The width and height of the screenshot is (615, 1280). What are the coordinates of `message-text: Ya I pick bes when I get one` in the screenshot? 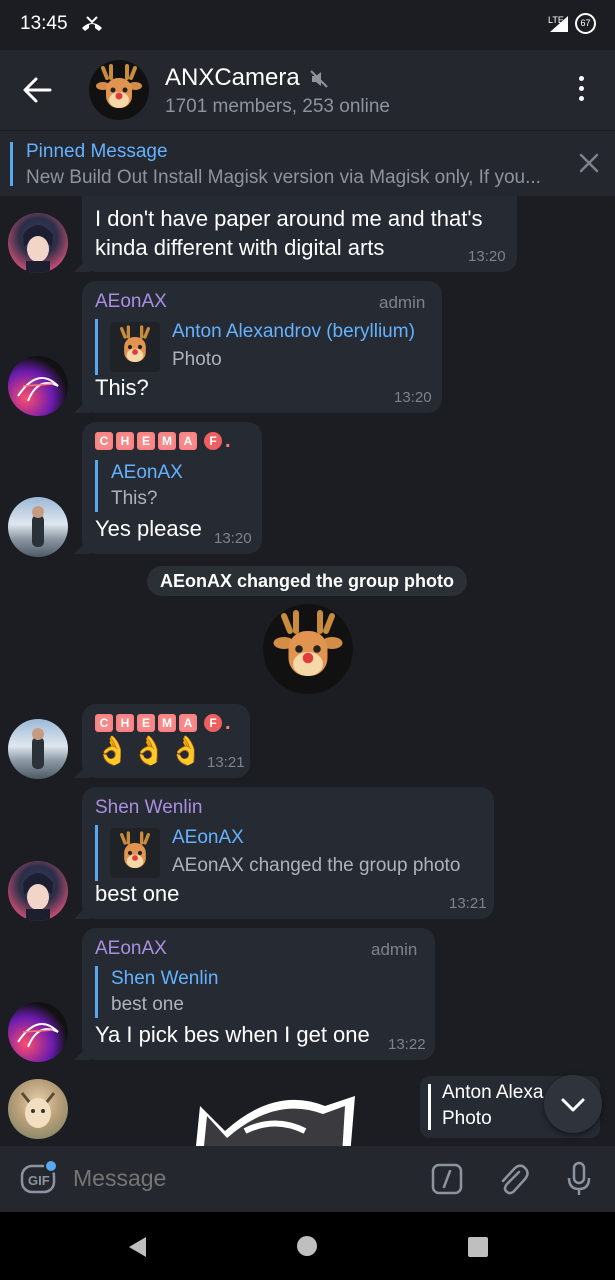 It's located at (232, 1034).